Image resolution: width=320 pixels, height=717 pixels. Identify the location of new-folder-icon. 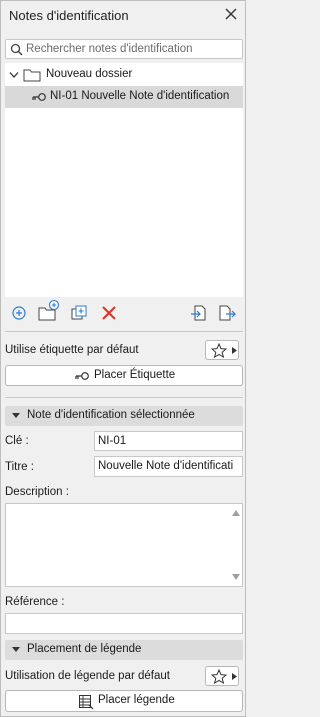
(49, 310).